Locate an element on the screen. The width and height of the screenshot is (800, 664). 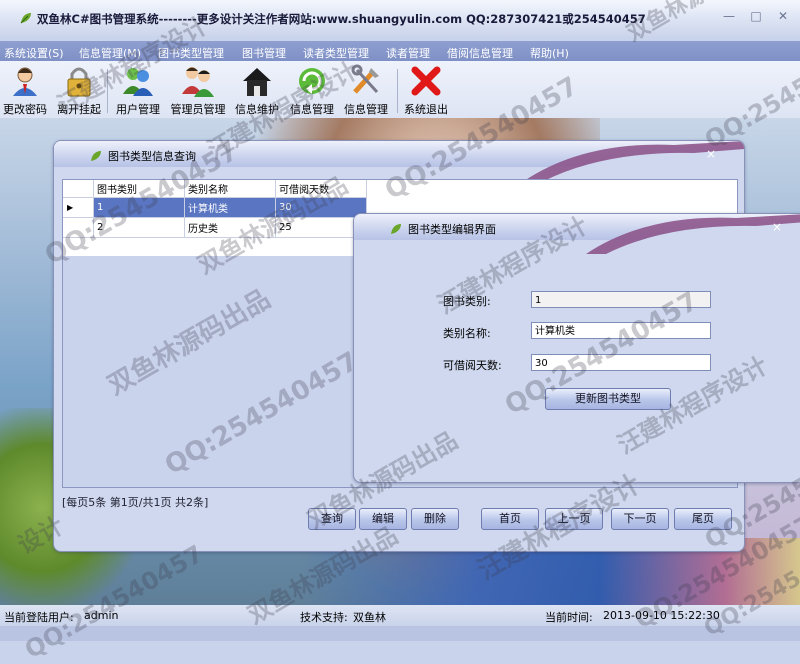
table-header-row: 图书类别 类别名称 可借阅天数 is located at coordinates (215, 189).